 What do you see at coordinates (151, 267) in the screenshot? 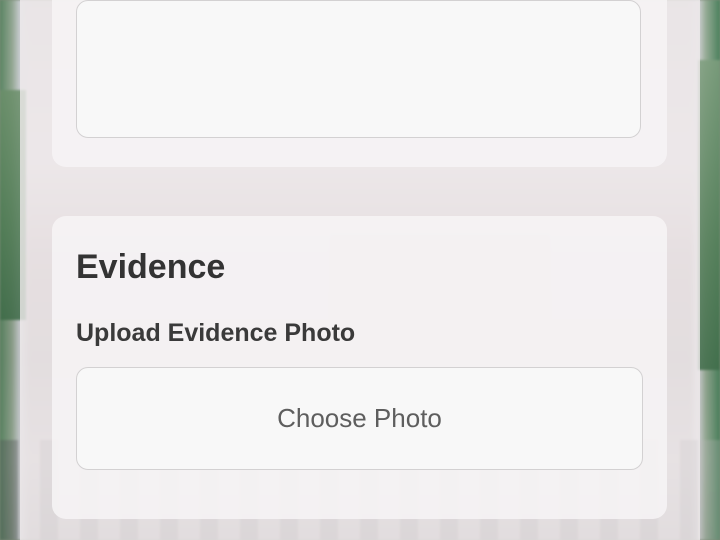
I see `evidence-section-title: Evidence` at bounding box center [151, 267].